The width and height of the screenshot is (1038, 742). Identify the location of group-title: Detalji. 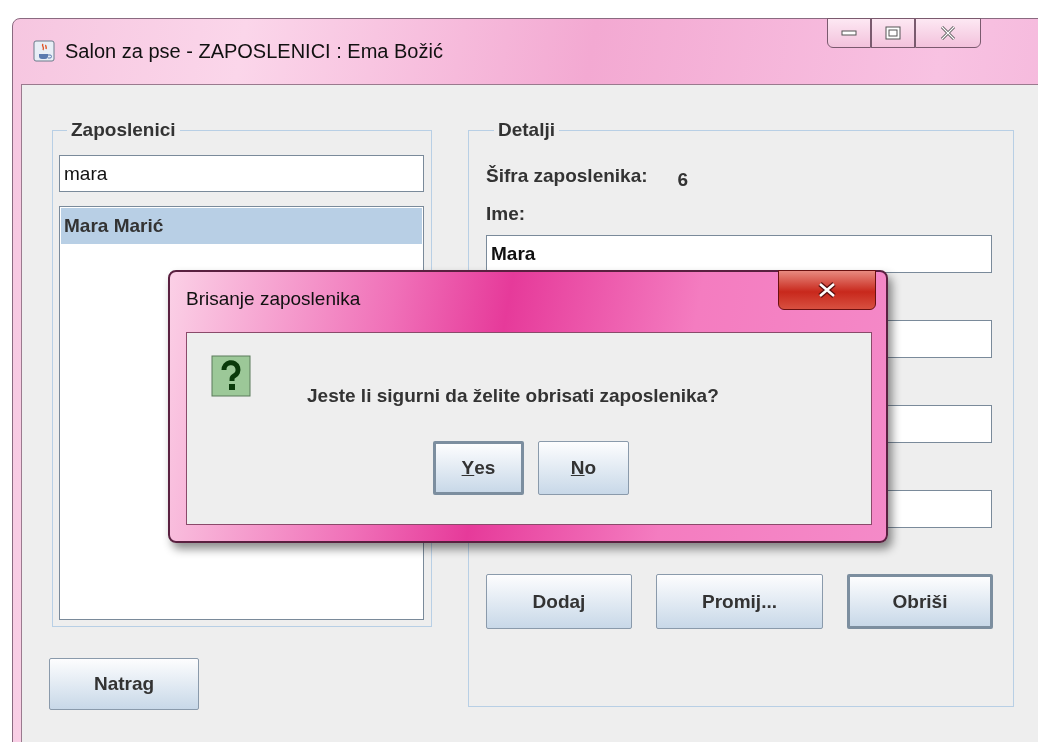
(527, 130).